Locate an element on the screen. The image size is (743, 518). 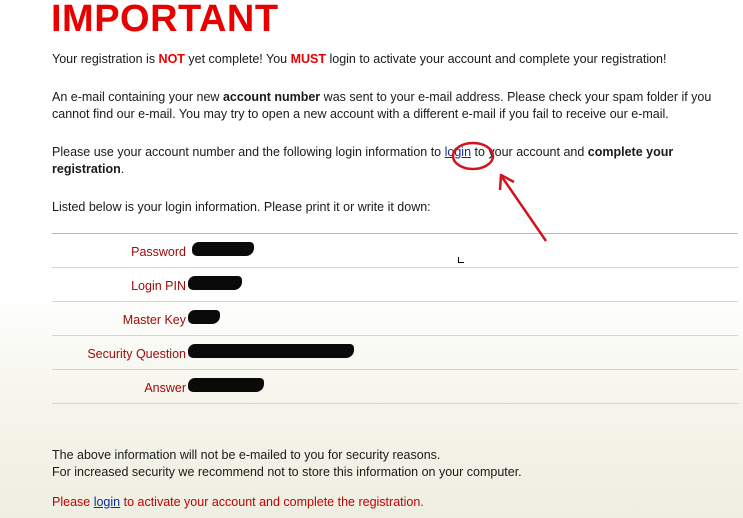
account-number-emphasis: account number is located at coordinates (271, 97).